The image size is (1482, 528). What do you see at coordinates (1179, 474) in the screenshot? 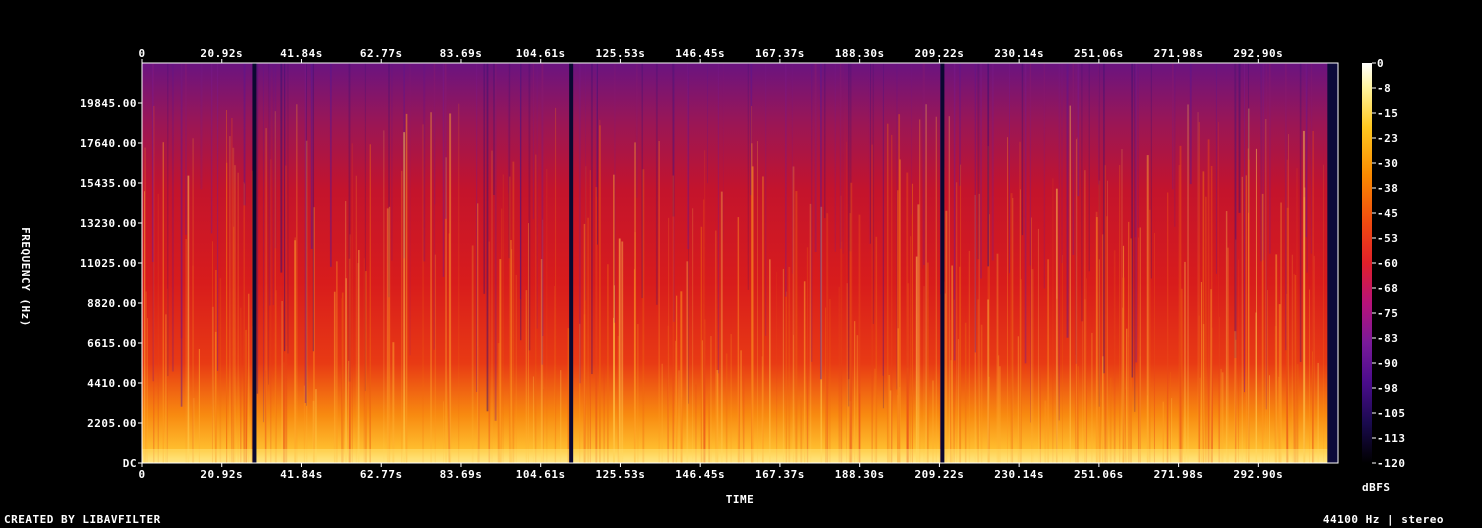
I see `x-tick-label-bottom: 271.98s` at bounding box center [1179, 474].